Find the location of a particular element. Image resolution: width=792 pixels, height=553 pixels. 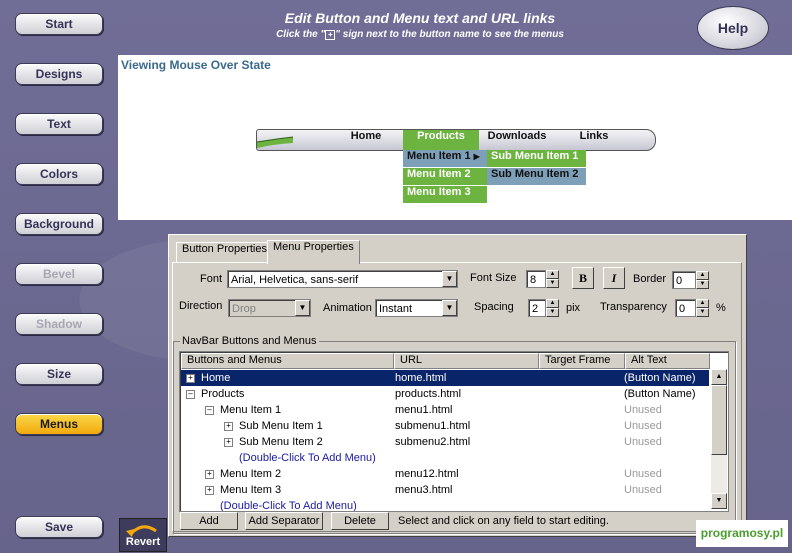

scroll-thumb is located at coordinates (719, 420).